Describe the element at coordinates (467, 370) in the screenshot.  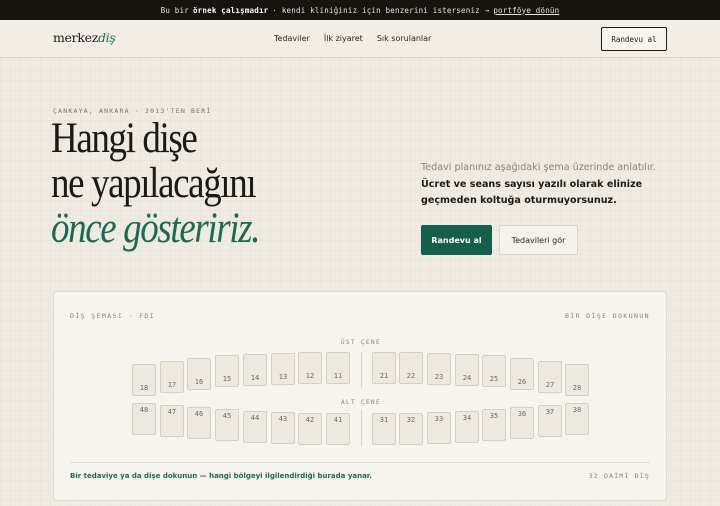
I see `upper-tooth-24: 24` at that location.